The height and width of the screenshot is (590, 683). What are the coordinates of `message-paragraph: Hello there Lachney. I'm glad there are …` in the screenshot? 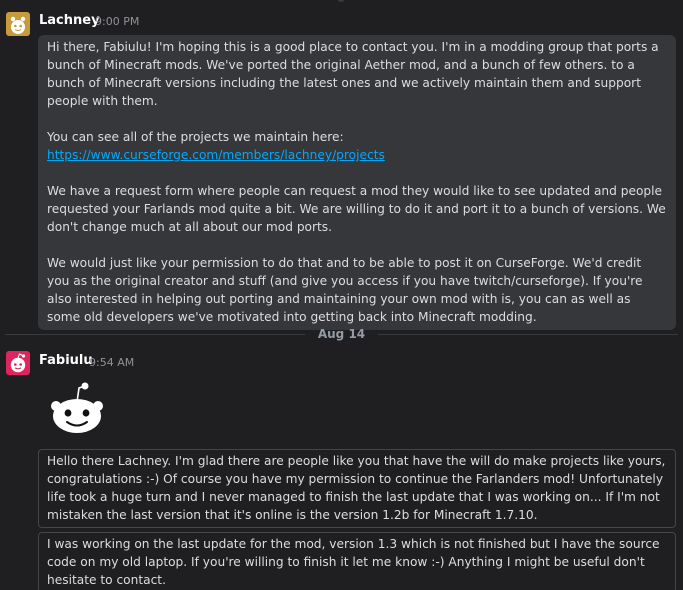 It's located at (356, 488).